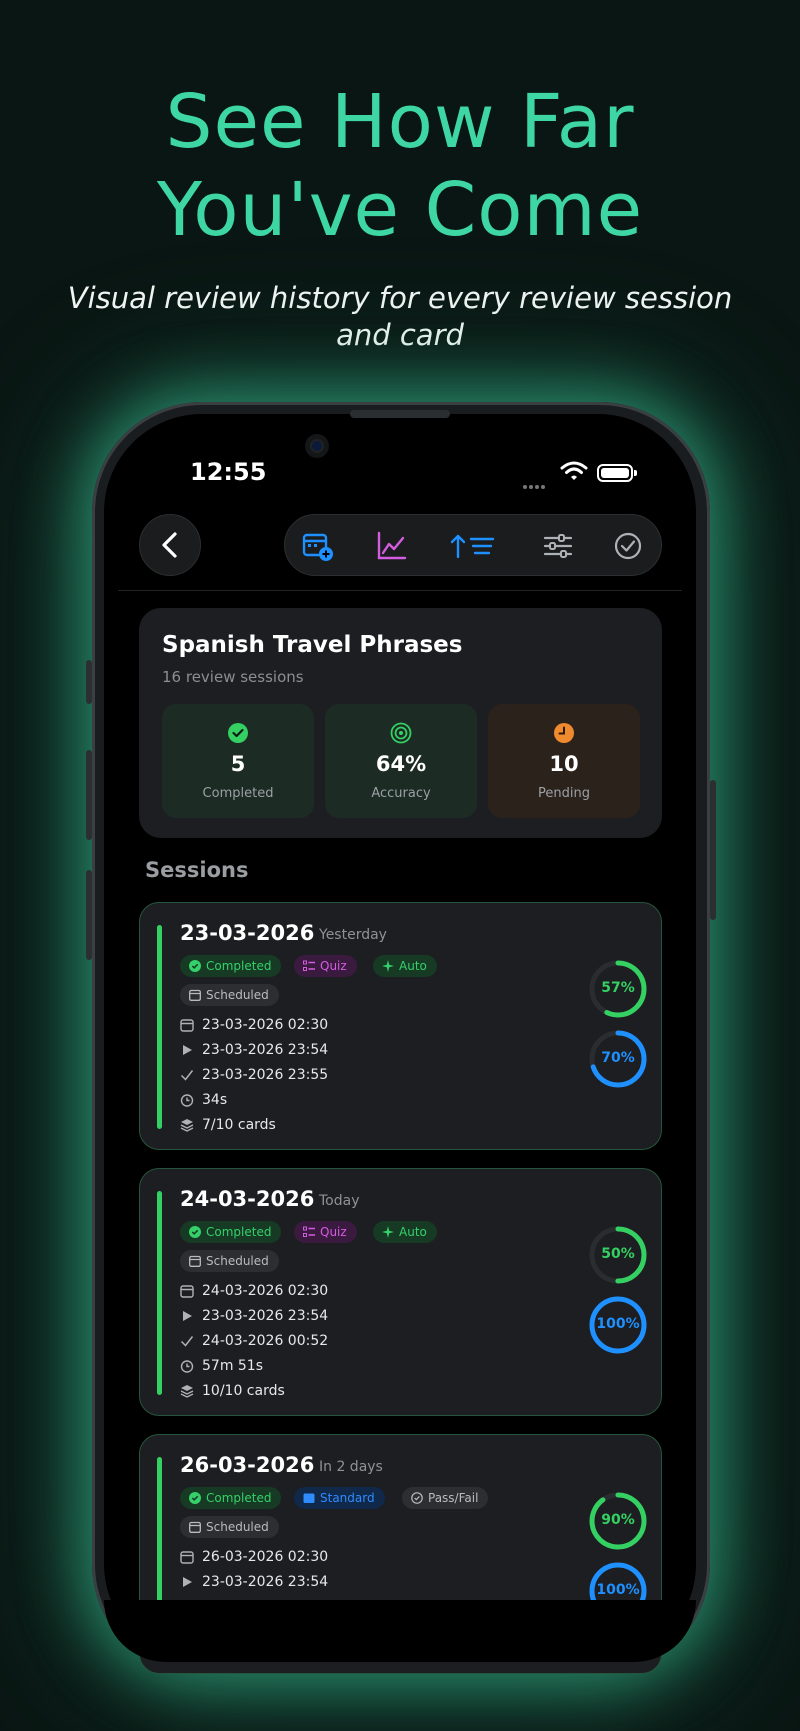 The image size is (800, 1731). I want to click on back-button, so click(170, 545).